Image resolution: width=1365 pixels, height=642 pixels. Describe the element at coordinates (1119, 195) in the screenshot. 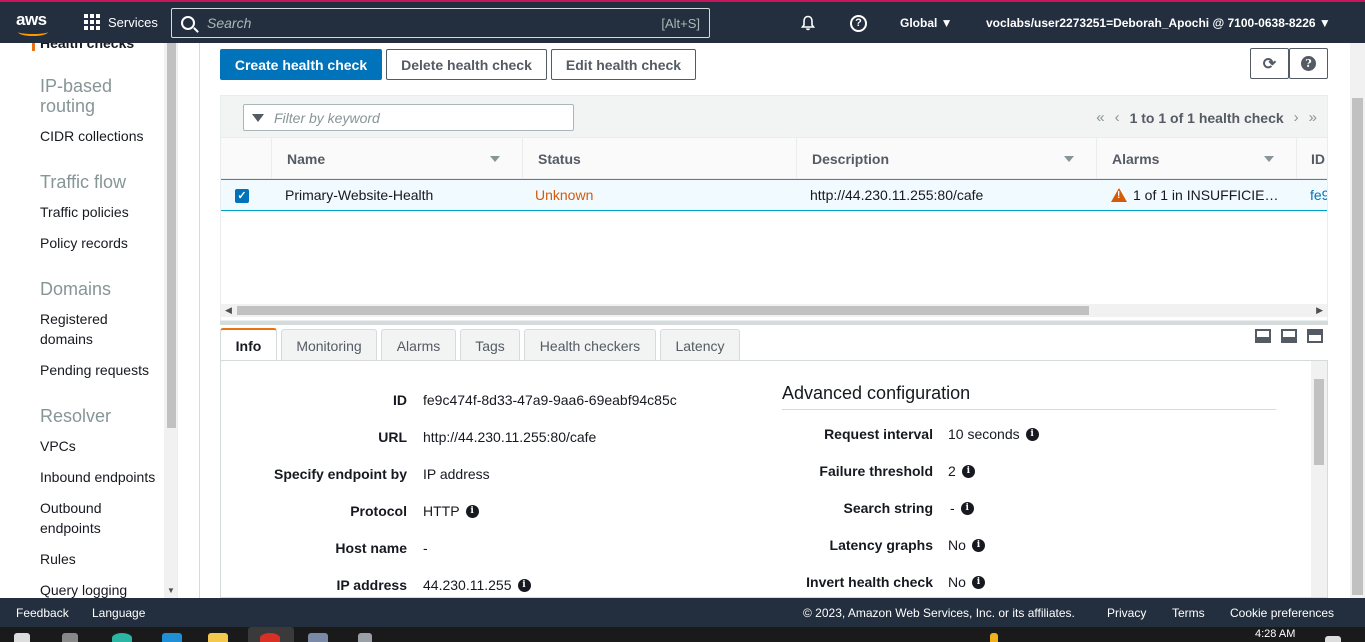

I see `warning-icon` at that location.